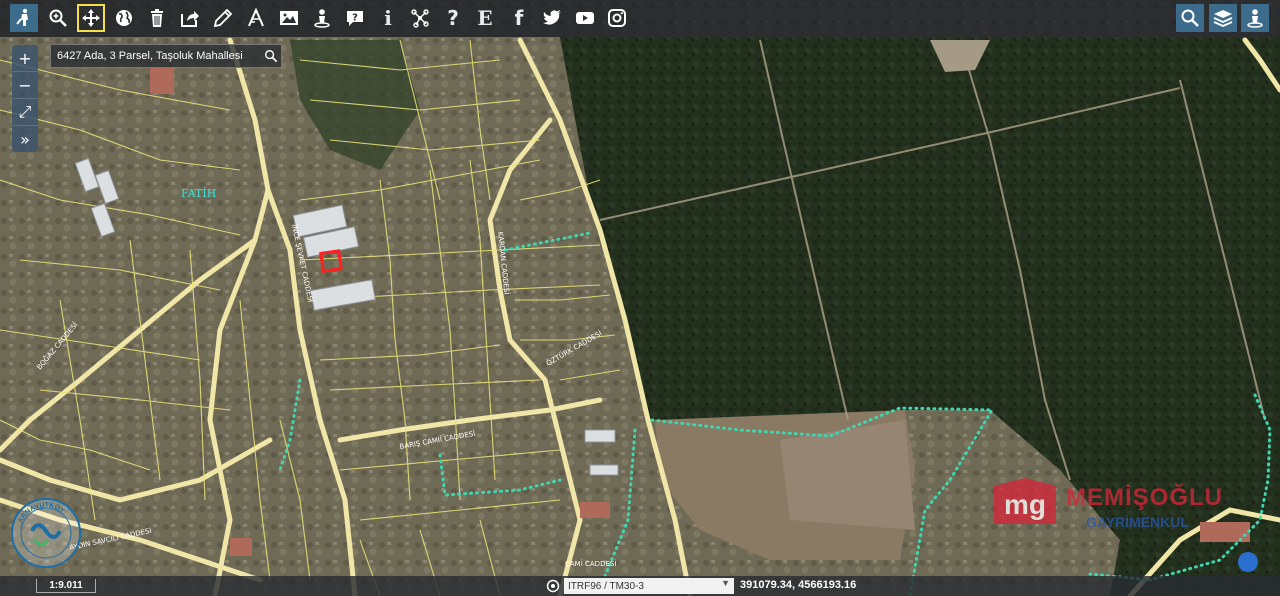 The image size is (1280, 596). Describe the element at coordinates (606, 586) in the screenshot. I see `projection-value: ITRF96 / TM30-3` at that location.